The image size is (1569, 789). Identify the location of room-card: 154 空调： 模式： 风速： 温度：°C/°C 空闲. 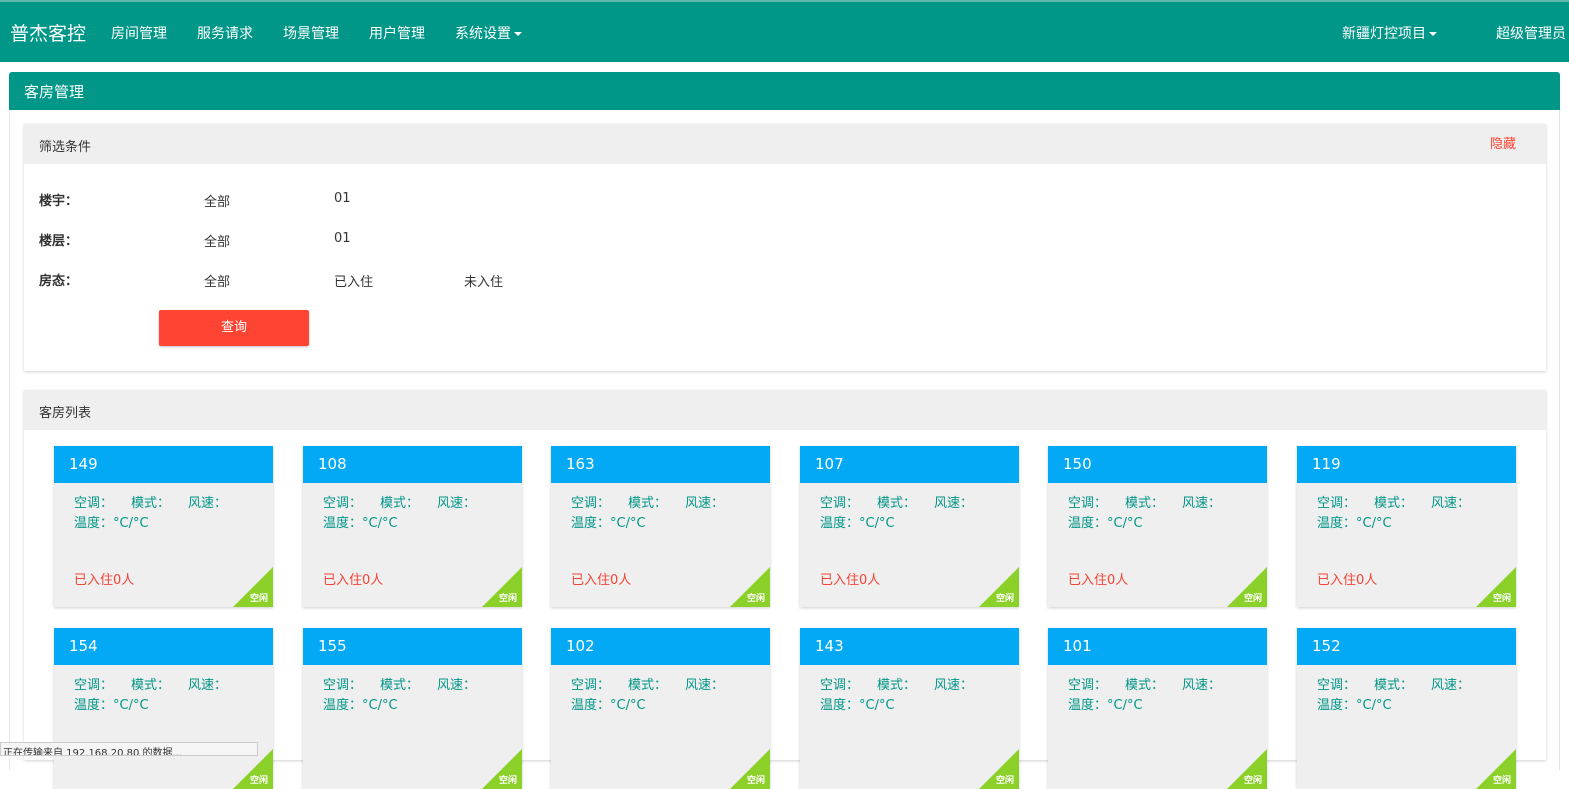
(163, 708).